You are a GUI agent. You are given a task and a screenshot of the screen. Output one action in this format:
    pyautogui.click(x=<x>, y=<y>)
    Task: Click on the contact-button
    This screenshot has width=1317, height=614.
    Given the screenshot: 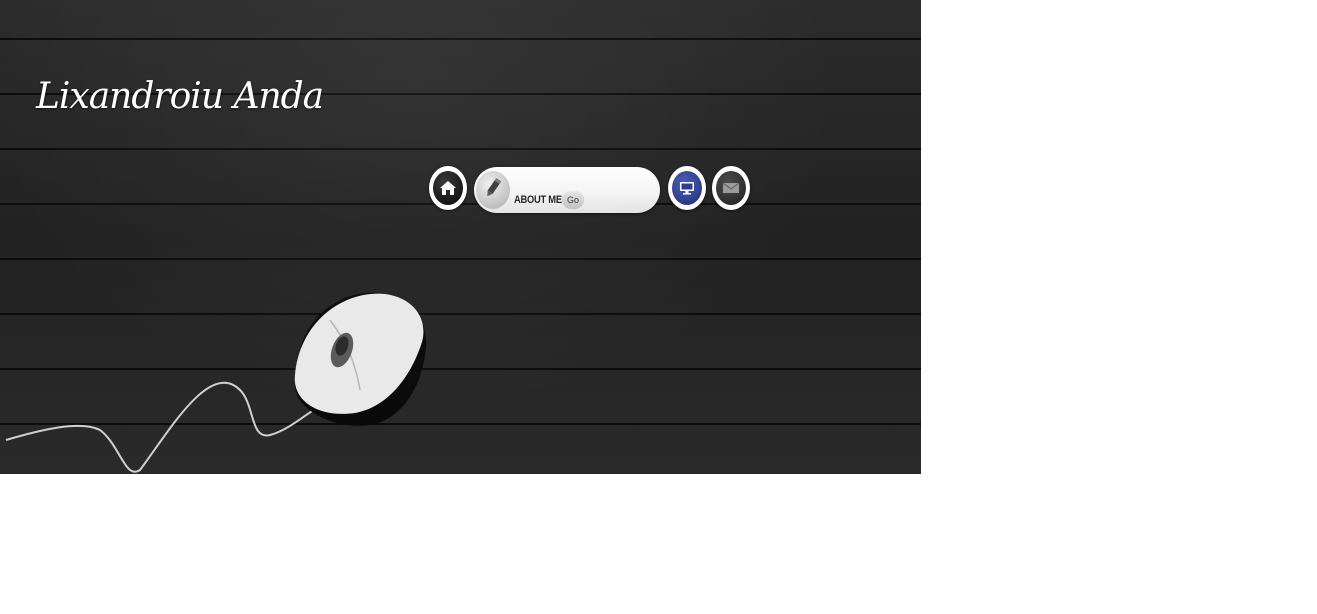 What is the action you would take?
    pyautogui.click(x=731, y=188)
    